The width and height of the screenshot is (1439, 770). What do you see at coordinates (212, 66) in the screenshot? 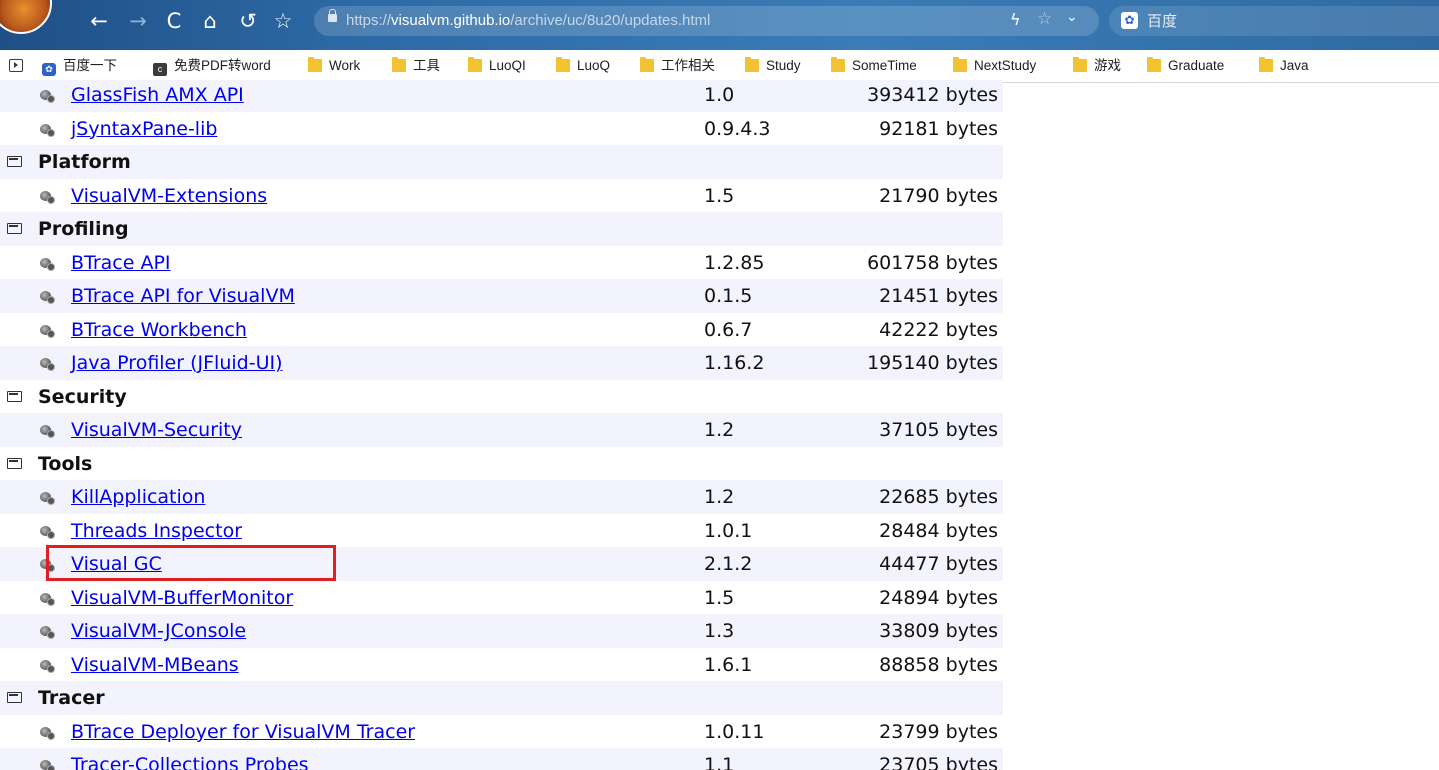
I see `bookmark-pdf-to-word: c 免费PDF转word` at bounding box center [212, 66].